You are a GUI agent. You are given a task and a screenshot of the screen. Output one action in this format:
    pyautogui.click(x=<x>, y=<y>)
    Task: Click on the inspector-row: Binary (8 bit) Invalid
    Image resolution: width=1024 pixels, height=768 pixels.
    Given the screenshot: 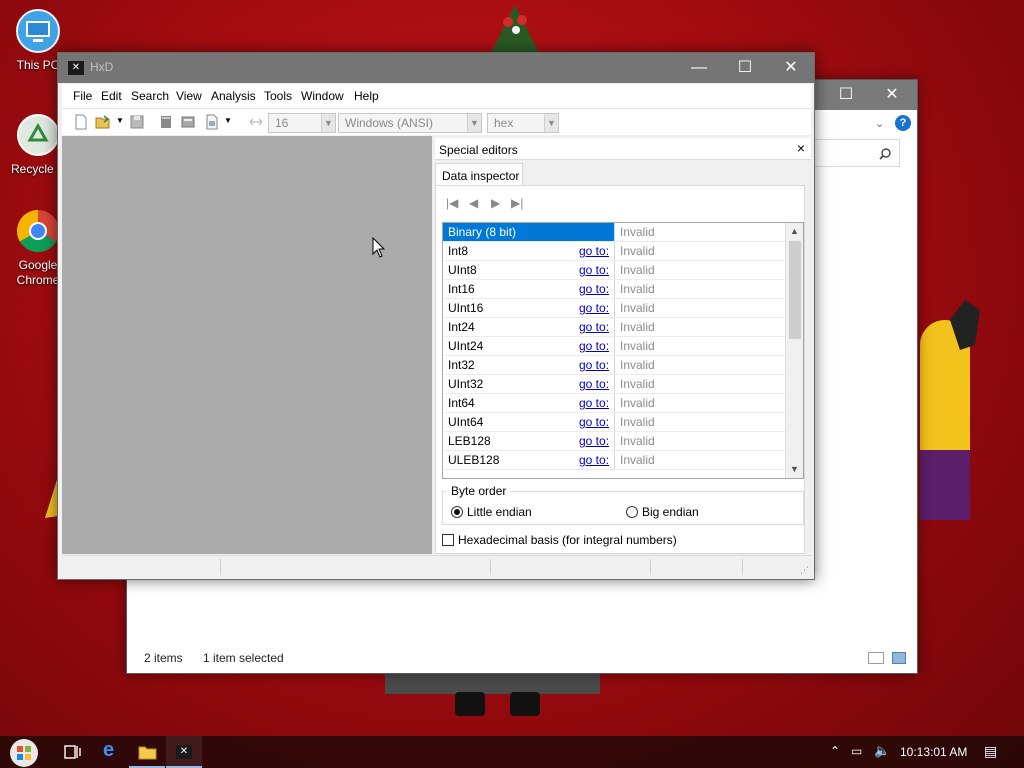 What is the action you would take?
    pyautogui.click(x=614, y=232)
    